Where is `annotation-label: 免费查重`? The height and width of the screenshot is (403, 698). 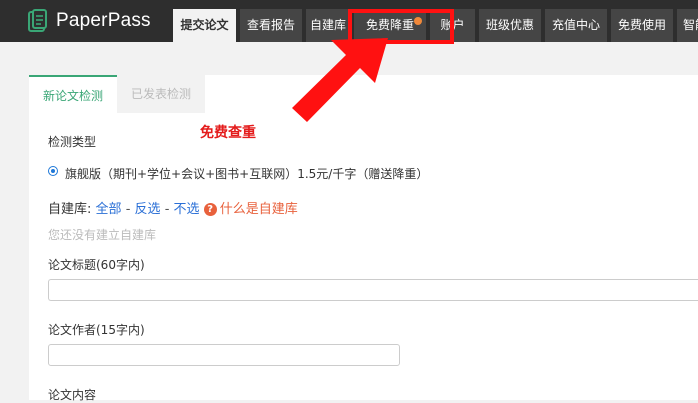
annotation-label: 免费查重 is located at coordinates (228, 133).